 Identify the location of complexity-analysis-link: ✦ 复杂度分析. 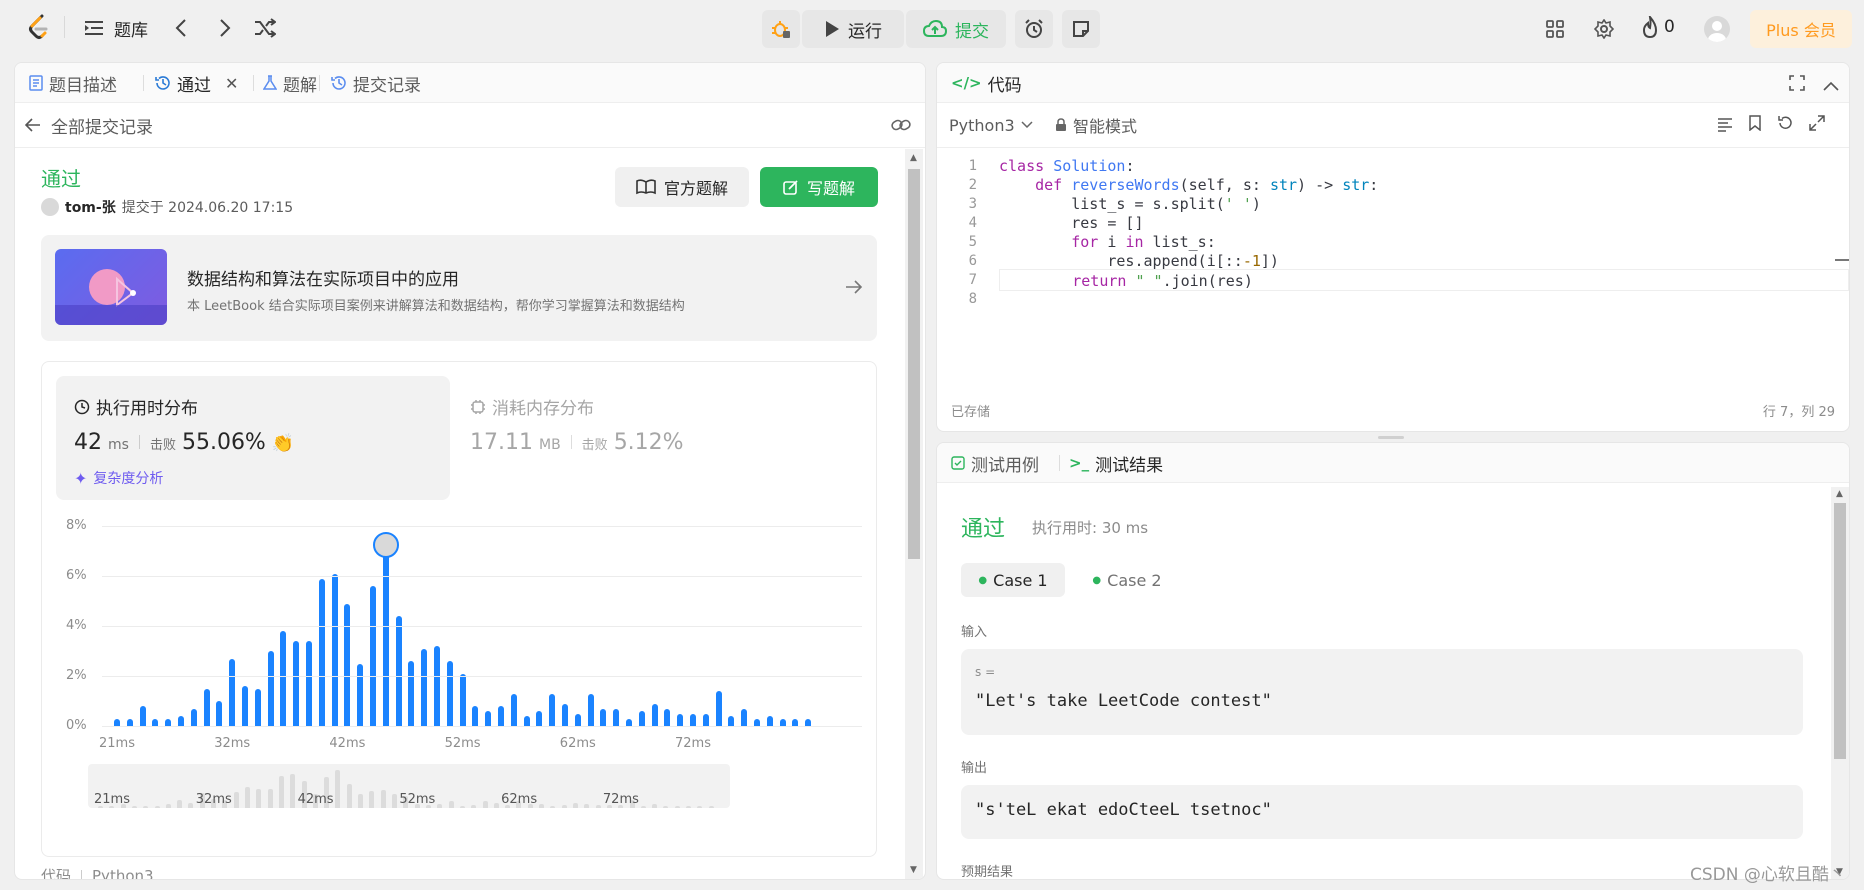
(118, 478).